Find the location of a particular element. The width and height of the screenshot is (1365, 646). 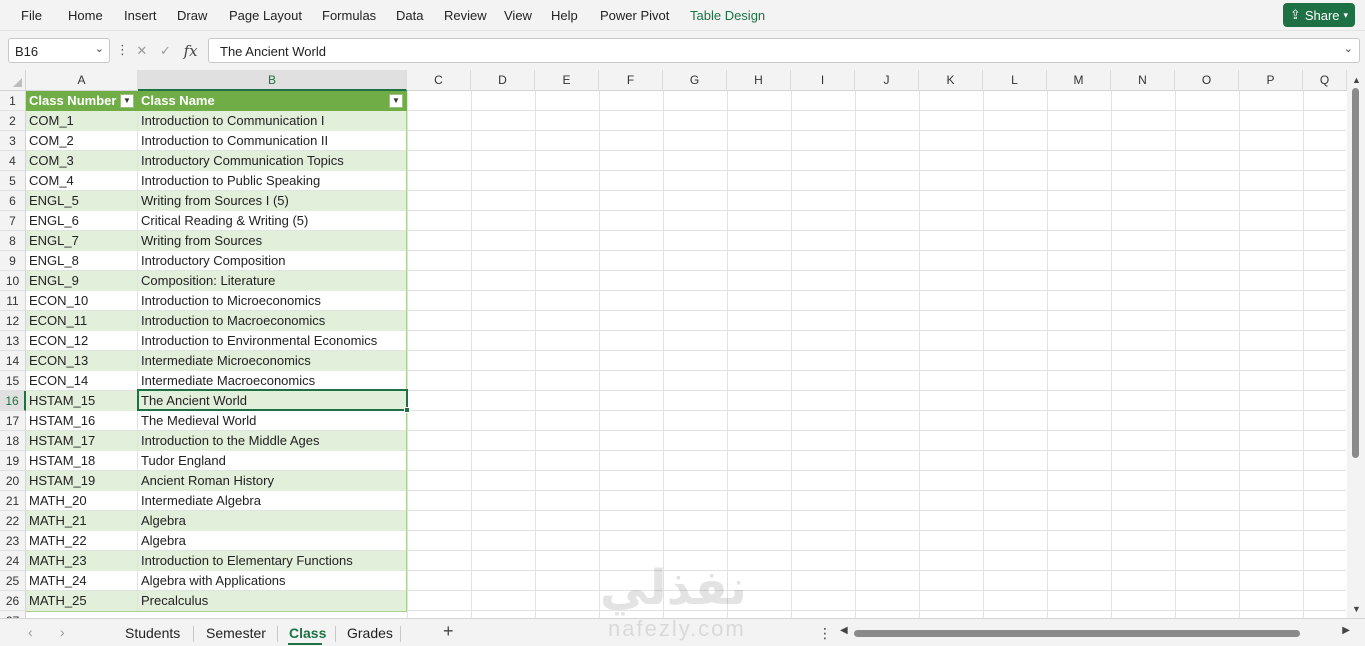

chevron-down-icon: ⌄ is located at coordinates (99, 48).